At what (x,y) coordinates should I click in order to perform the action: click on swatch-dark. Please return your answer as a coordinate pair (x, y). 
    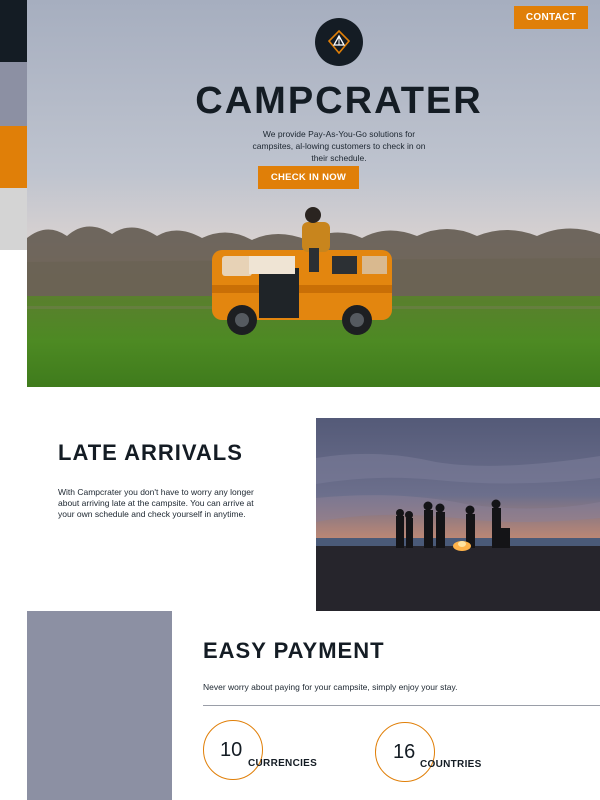
    Looking at the image, I should click on (13, 31).